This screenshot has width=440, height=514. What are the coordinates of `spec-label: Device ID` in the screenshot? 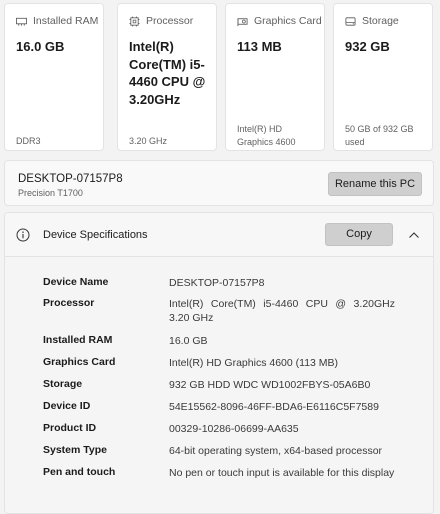 It's located at (67, 406).